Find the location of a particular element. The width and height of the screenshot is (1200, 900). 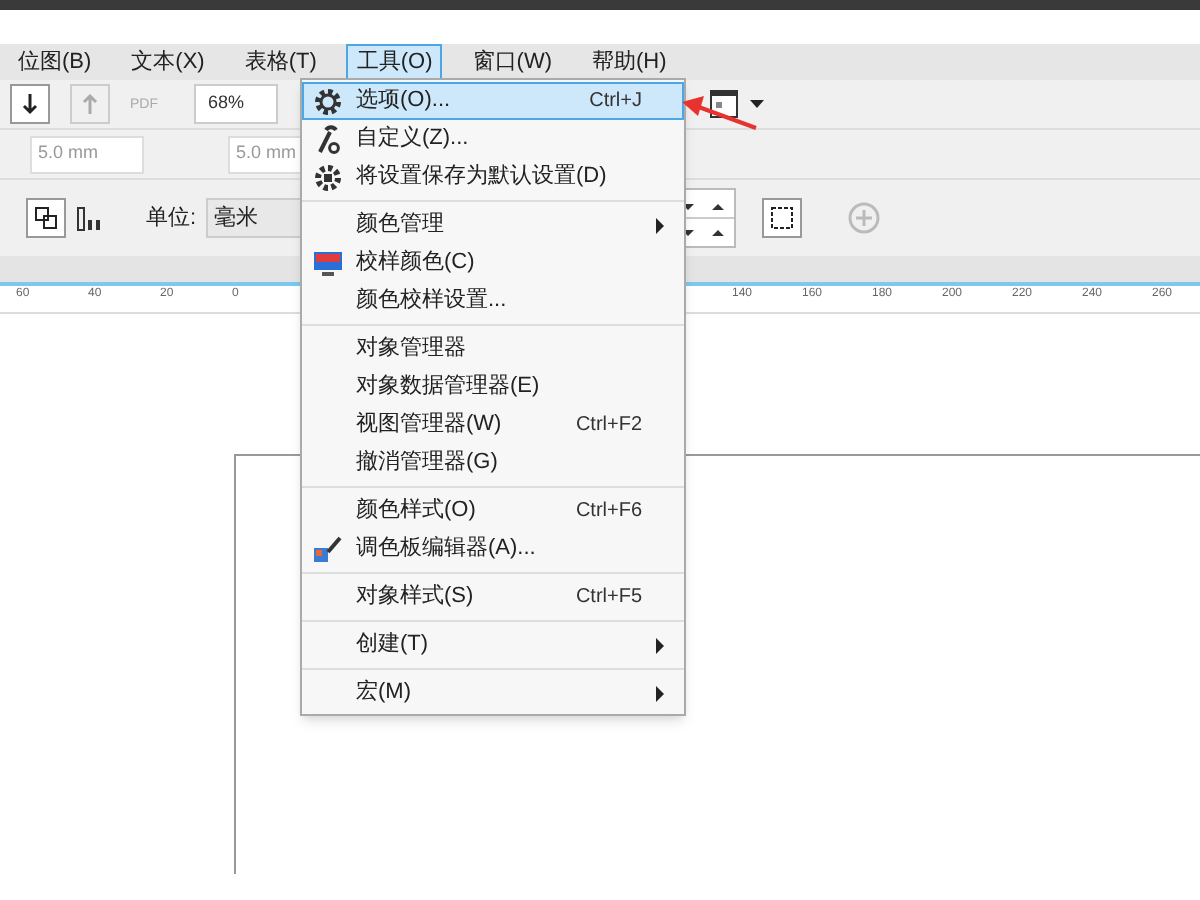

import-button is located at coordinates (30, 104).